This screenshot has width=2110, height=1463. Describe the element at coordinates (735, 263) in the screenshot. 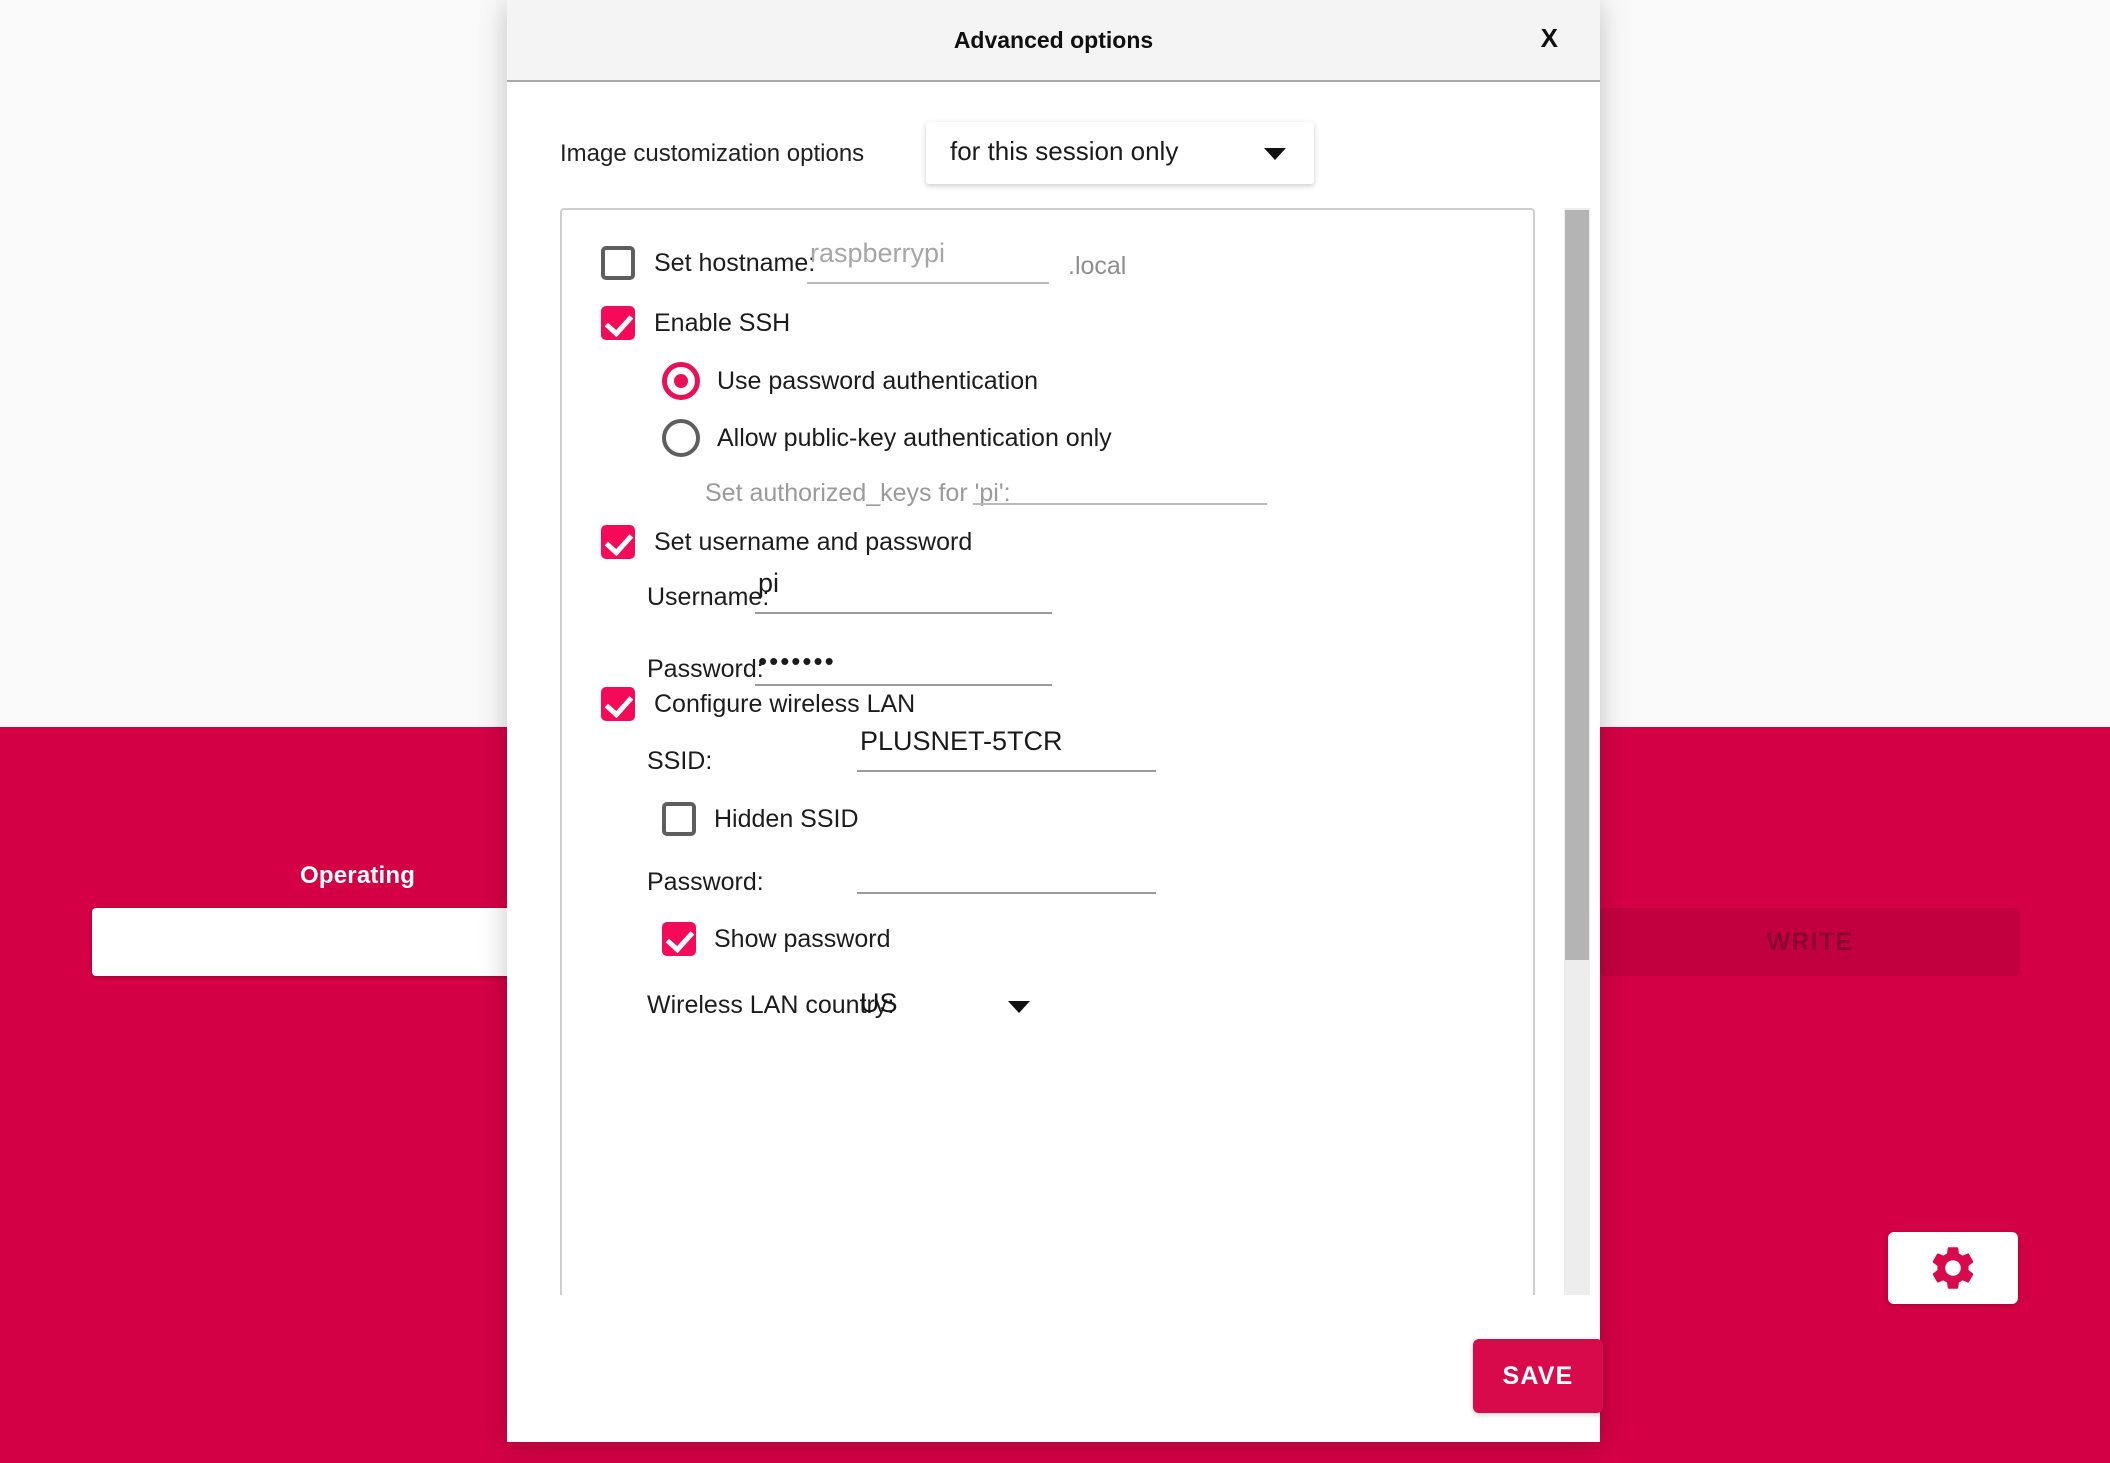

I see `set-hostname-label: Set hostname:` at that location.